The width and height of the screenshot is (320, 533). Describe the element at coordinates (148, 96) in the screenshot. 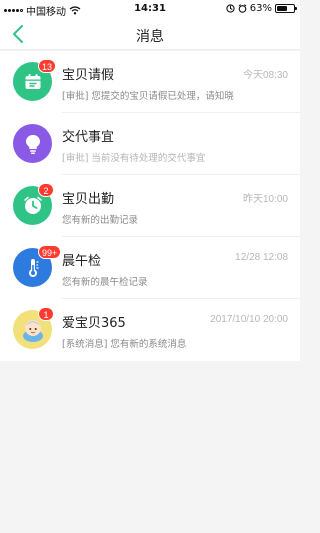

I see `message-preview: [审批] 您提交的宝贝请假已处理，请知晓` at that location.